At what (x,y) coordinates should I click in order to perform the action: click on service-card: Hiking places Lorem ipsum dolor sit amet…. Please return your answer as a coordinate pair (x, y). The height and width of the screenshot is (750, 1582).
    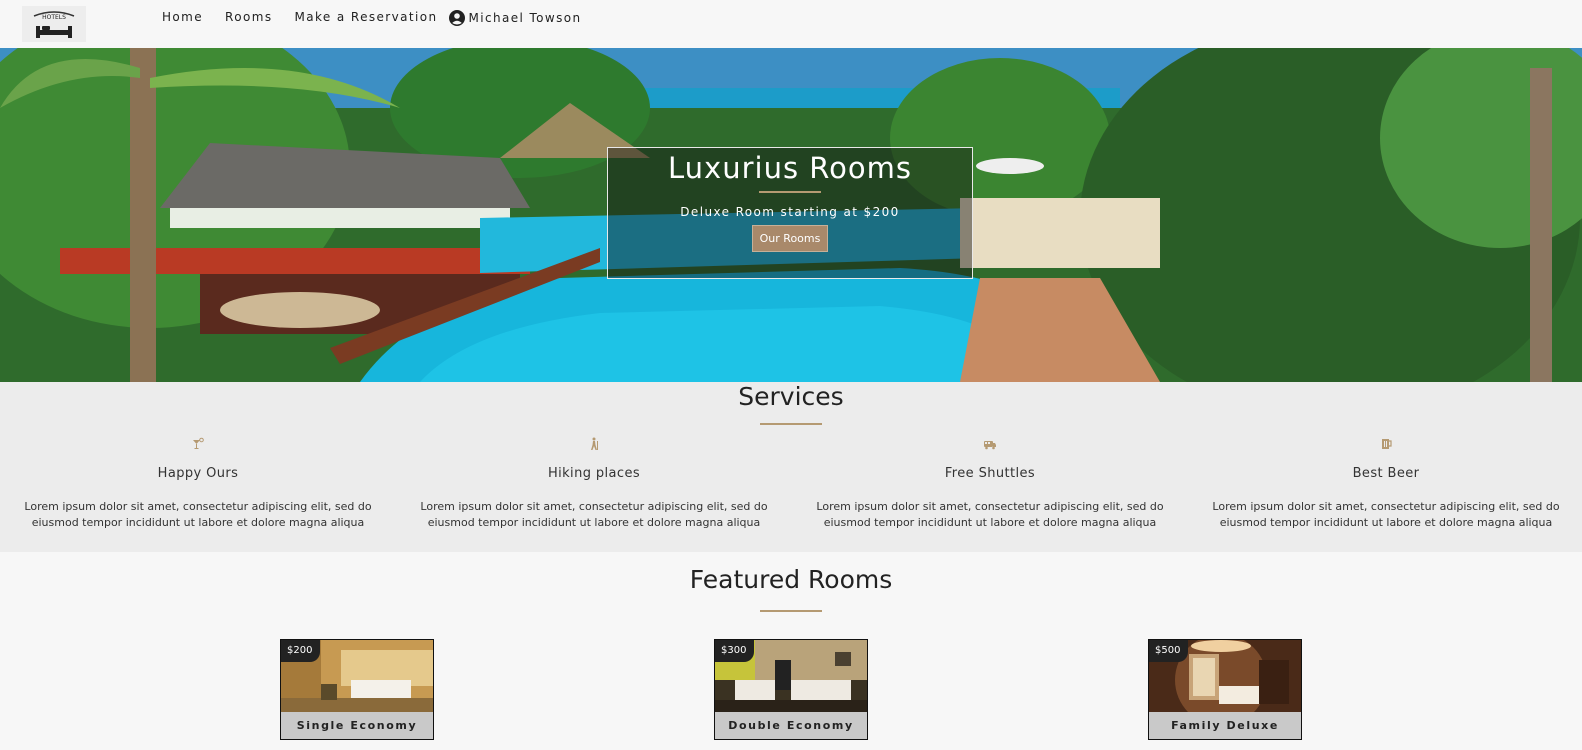
    Looking at the image, I should click on (594, 483).